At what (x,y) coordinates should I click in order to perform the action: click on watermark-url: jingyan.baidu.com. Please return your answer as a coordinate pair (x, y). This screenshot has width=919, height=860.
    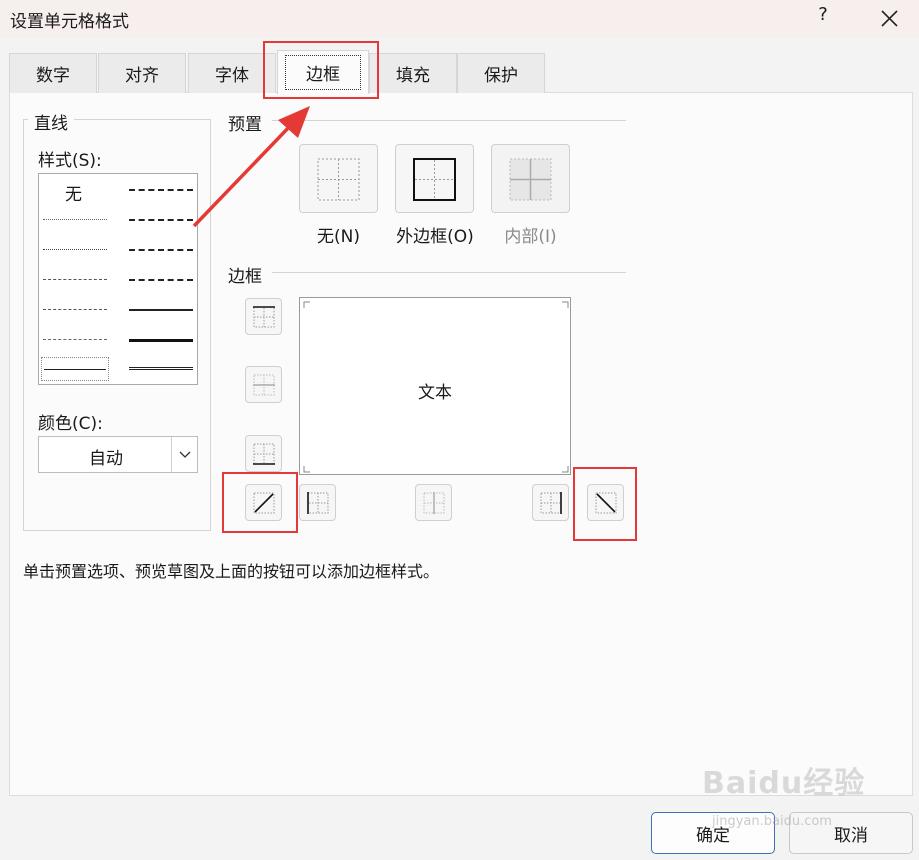
    Looking at the image, I should click on (772, 821).